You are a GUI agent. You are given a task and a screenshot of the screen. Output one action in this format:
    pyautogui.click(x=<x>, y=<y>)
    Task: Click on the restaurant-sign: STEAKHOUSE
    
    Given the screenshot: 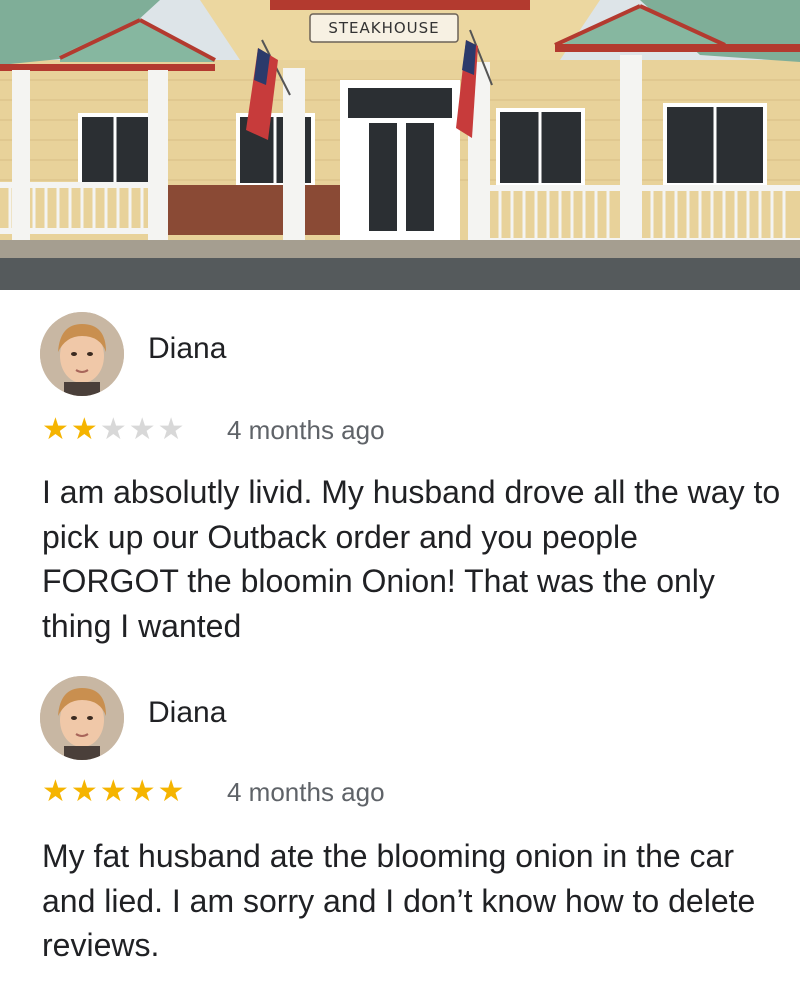 What is the action you would take?
    pyautogui.click(x=384, y=28)
    